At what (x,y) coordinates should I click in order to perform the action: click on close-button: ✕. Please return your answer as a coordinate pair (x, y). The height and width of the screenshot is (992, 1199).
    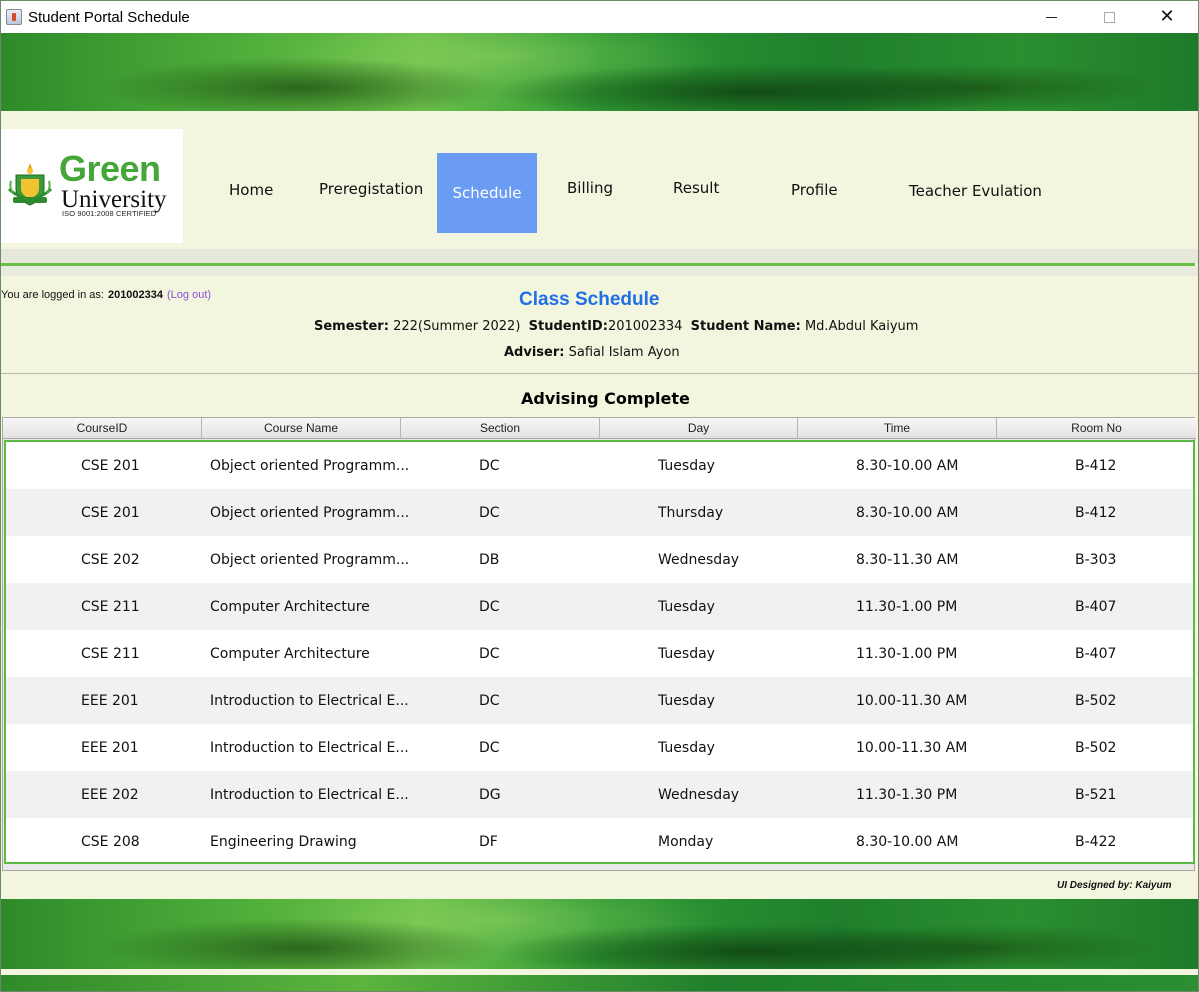
    Looking at the image, I should click on (1167, 17).